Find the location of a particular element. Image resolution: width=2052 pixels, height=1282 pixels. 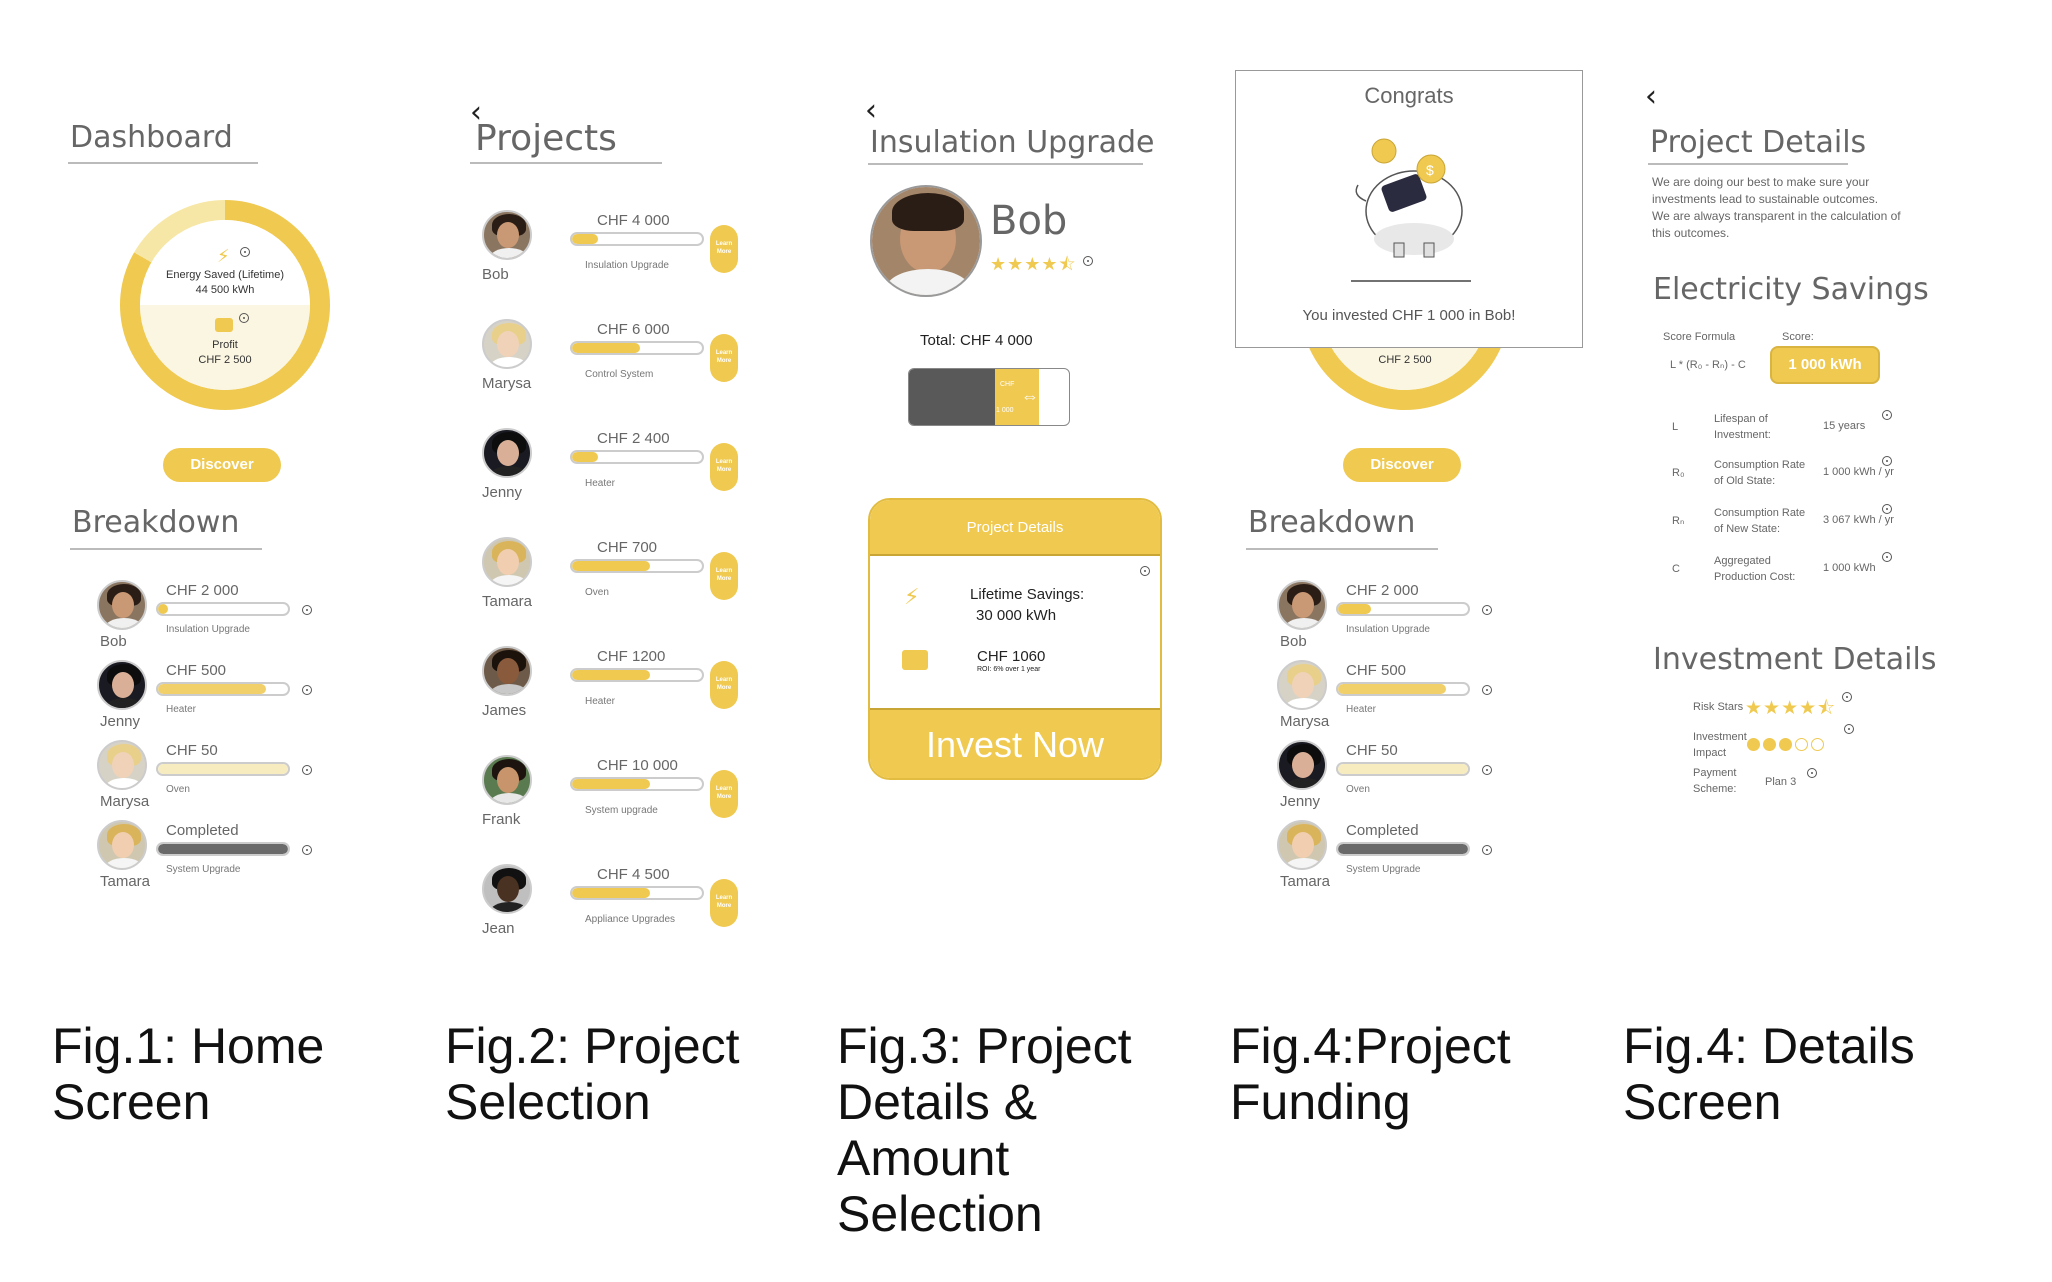

total-amount: Total: CHF 4 000 is located at coordinates (976, 340).